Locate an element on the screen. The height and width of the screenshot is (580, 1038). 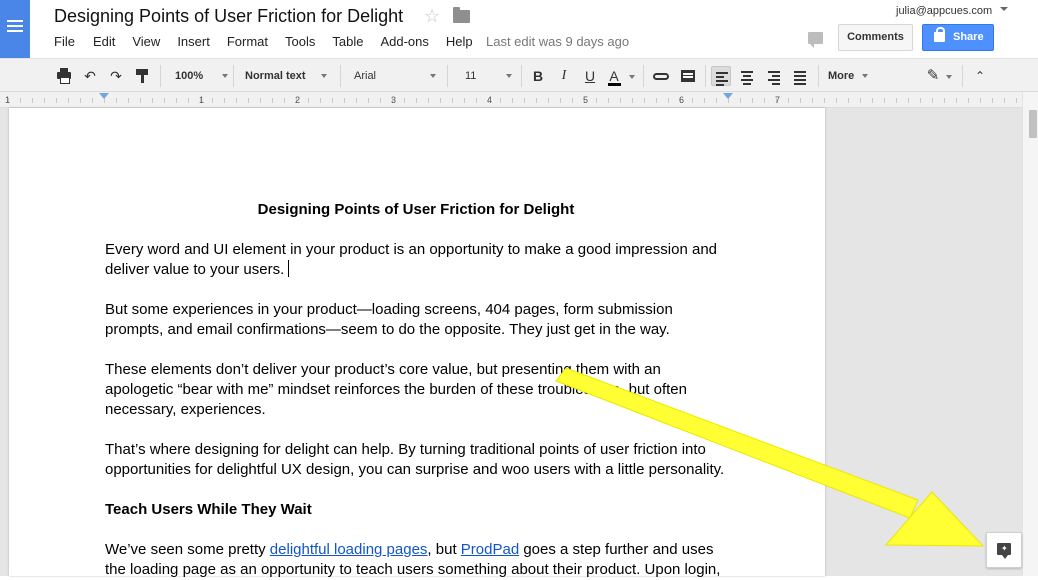
lock-icon is located at coordinates (939, 34).